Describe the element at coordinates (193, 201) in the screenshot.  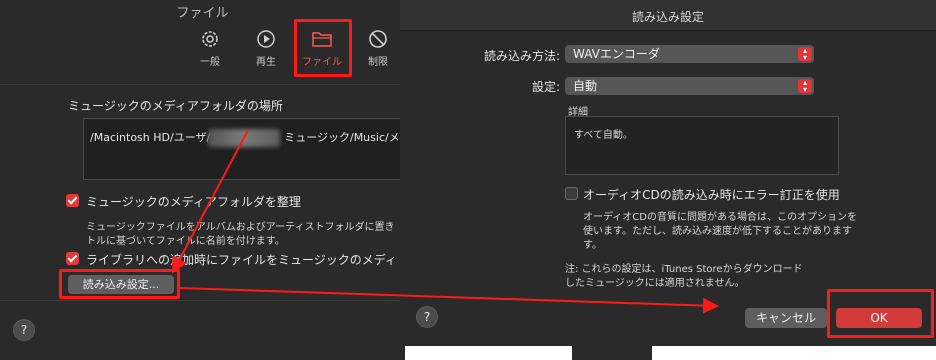
I see `organize-label: ミュージックのメディアフォルダを整理` at that location.